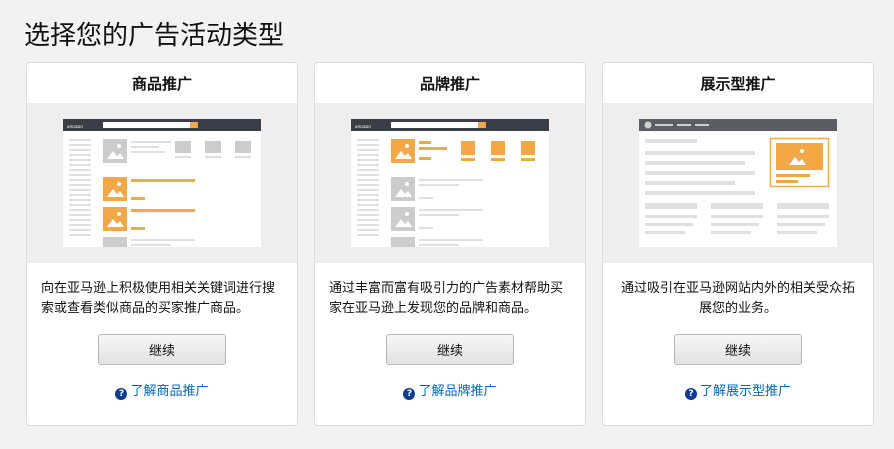 This screenshot has width=894, height=449. I want to click on learn-sponsored-display-link: 了解展示型推广, so click(745, 391).